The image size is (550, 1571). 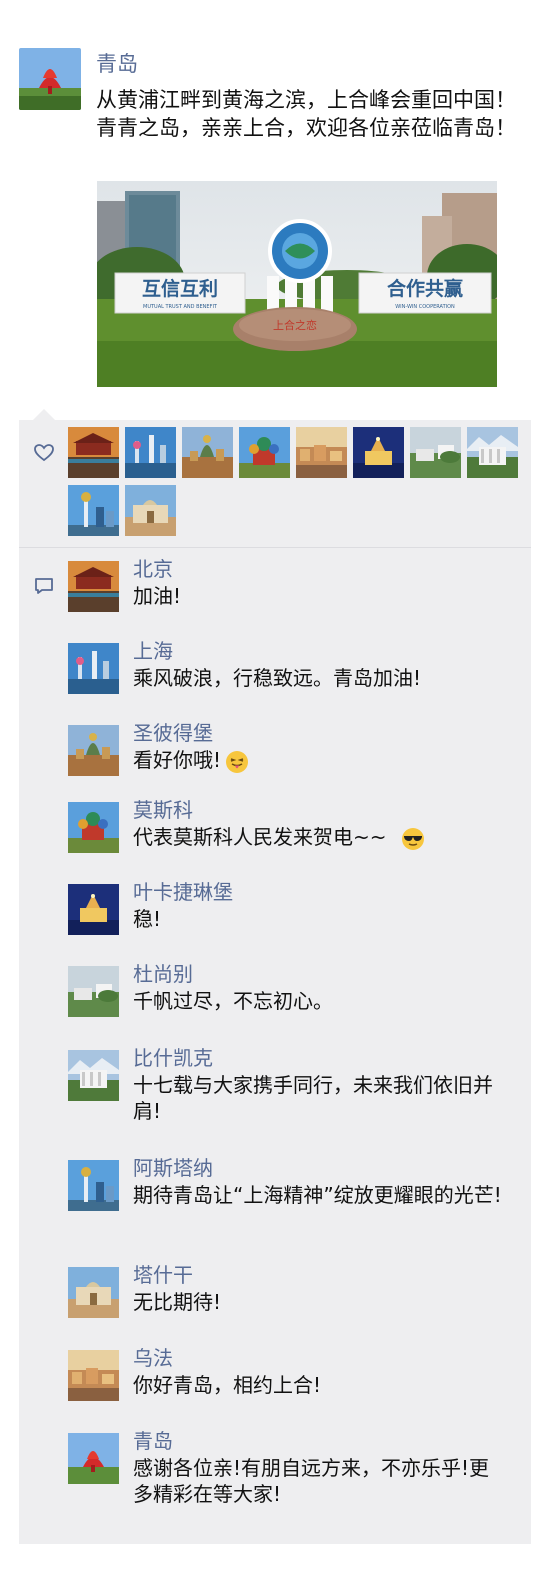 What do you see at coordinates (93, 452) in the screenshot?
I see `like-avatar-beijing` at bounding box center [93, 452].